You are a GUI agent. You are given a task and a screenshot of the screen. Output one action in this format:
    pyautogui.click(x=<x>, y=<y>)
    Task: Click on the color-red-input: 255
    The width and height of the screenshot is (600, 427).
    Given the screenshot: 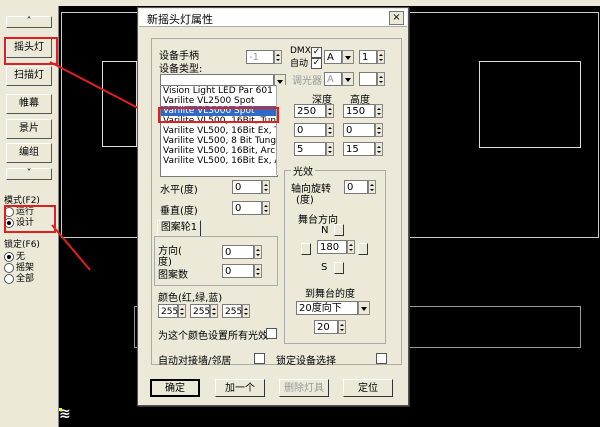 What is the action you would take?
    pyautogui.click(x=168, y=311)
    